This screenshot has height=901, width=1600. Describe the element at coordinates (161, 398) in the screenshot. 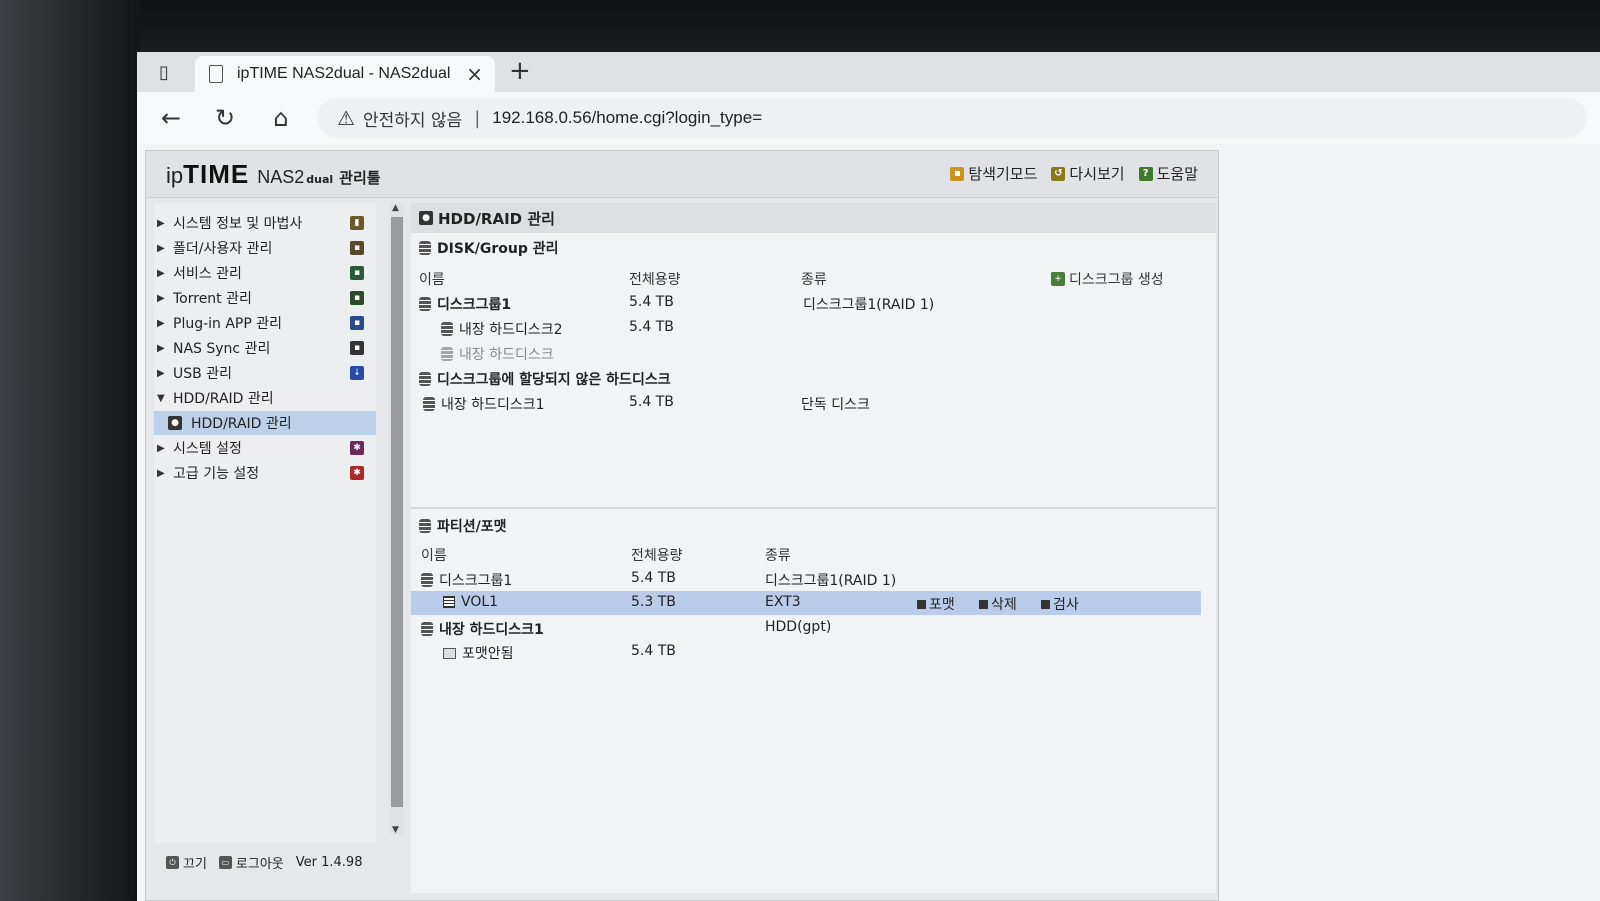

I see `collapse-arrow-icon: ▼` at that location.